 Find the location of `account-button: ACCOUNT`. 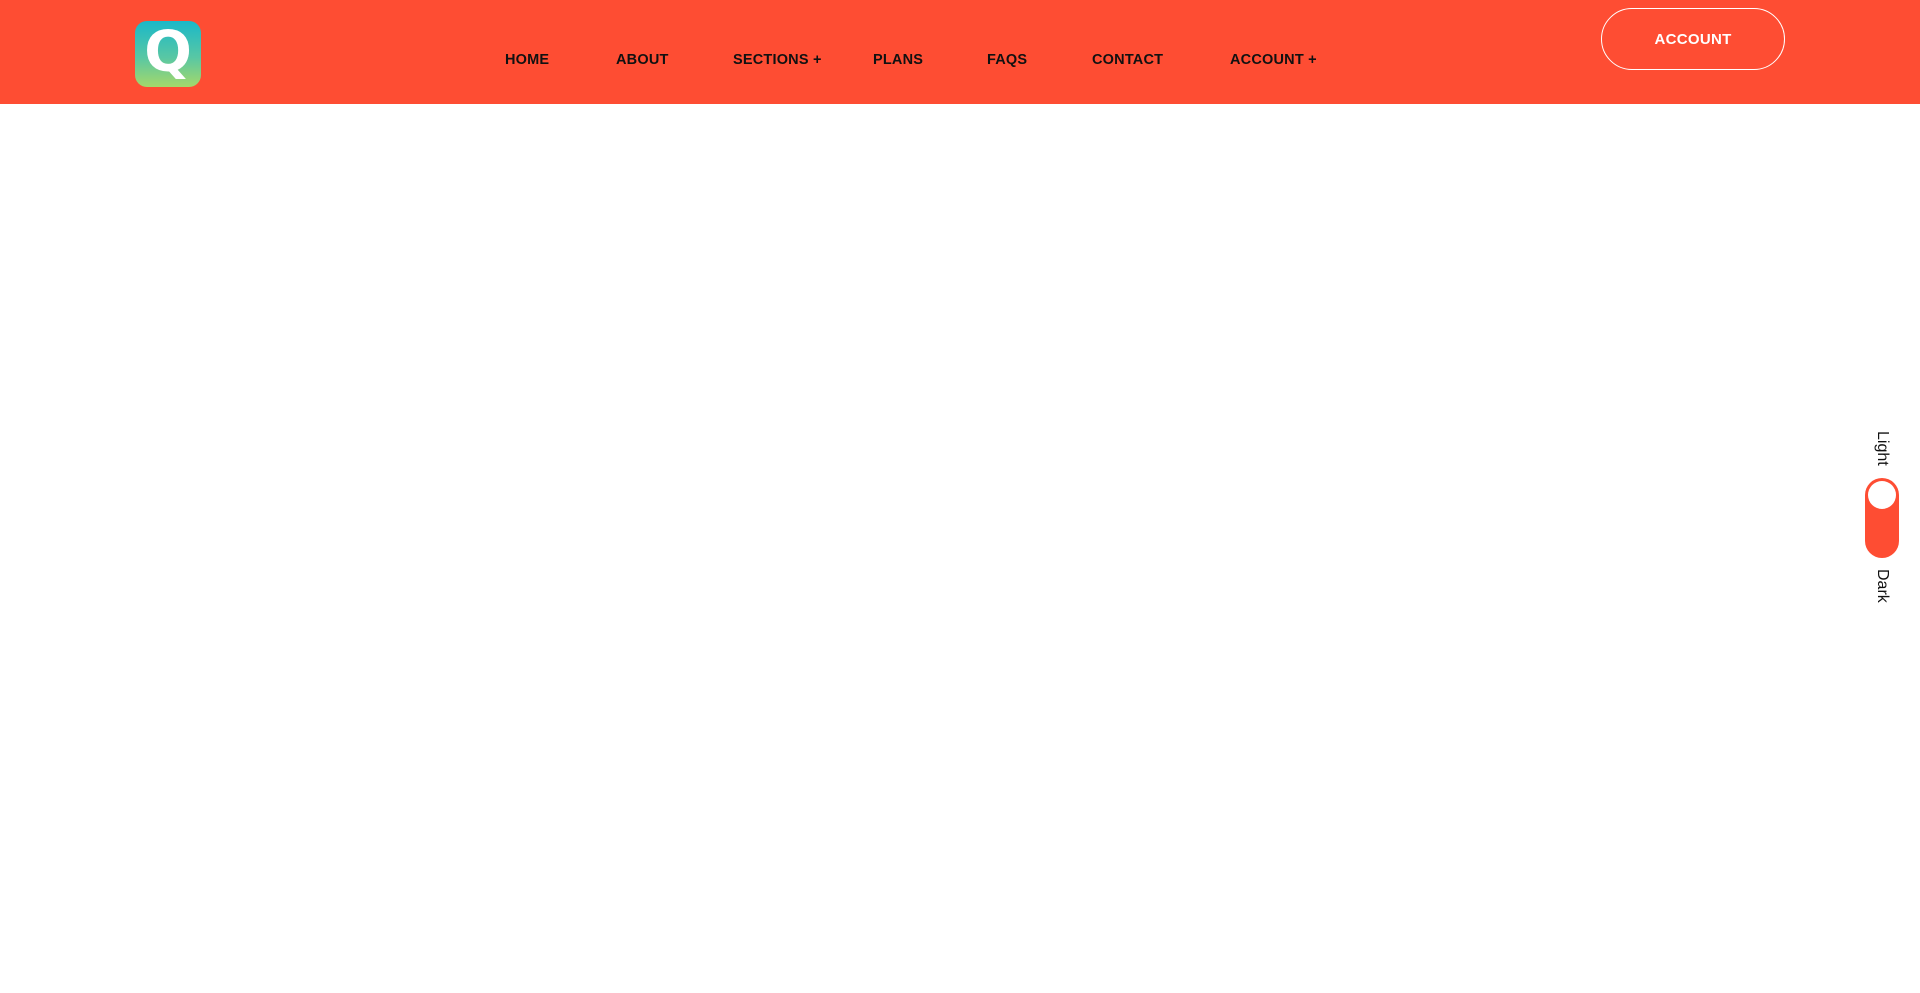

account-button: ACCOUNT is located at coordinates (1693, 39).